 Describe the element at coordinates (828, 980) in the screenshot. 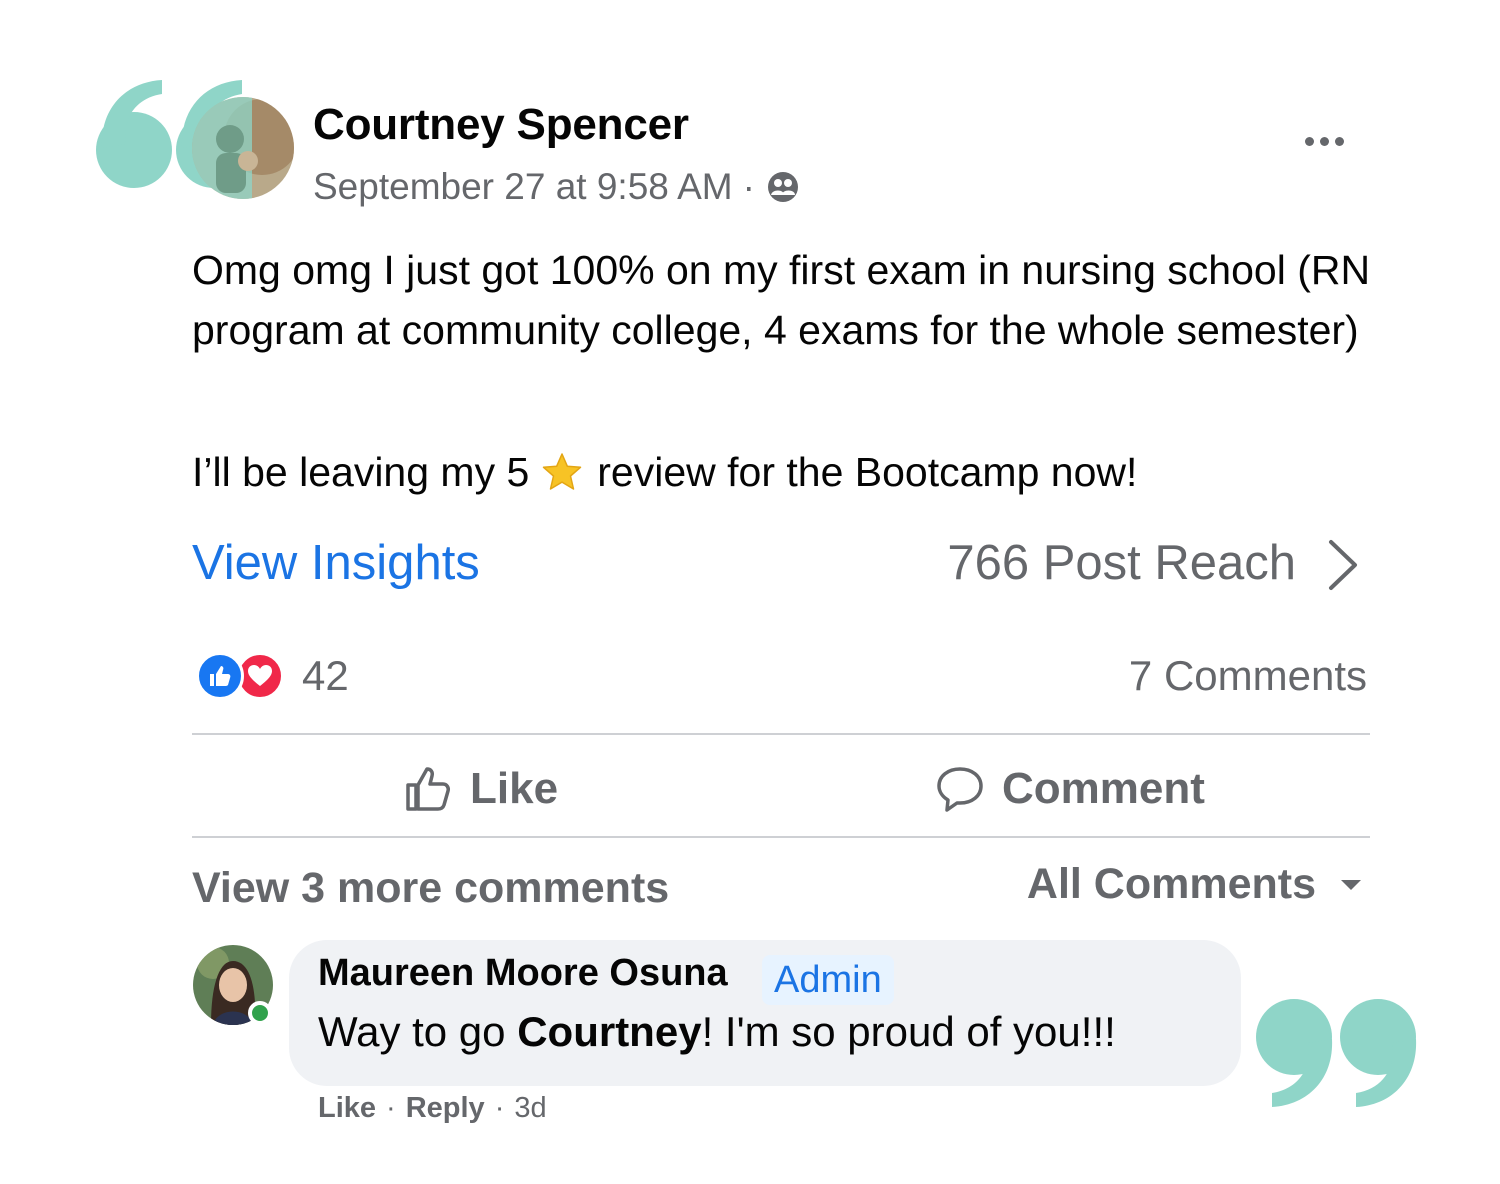

I see `admin-badge: Admin` at that location.